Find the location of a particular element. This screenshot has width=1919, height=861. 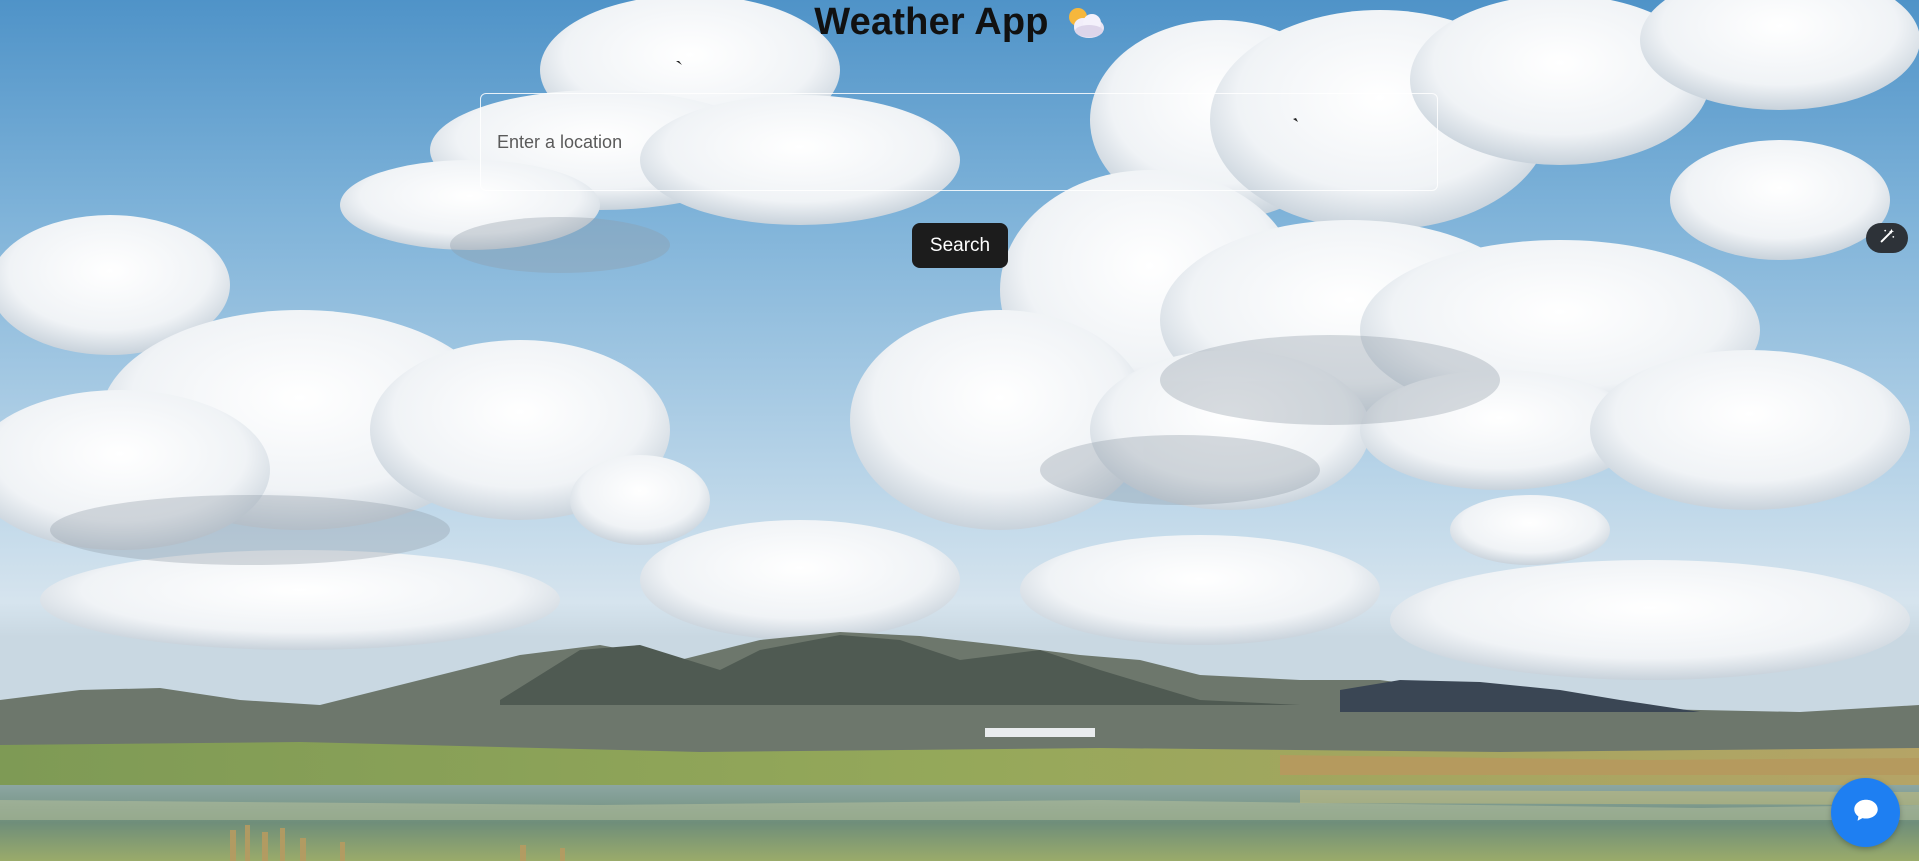

magic-wand-icon is located at coordinates (1887, 238).